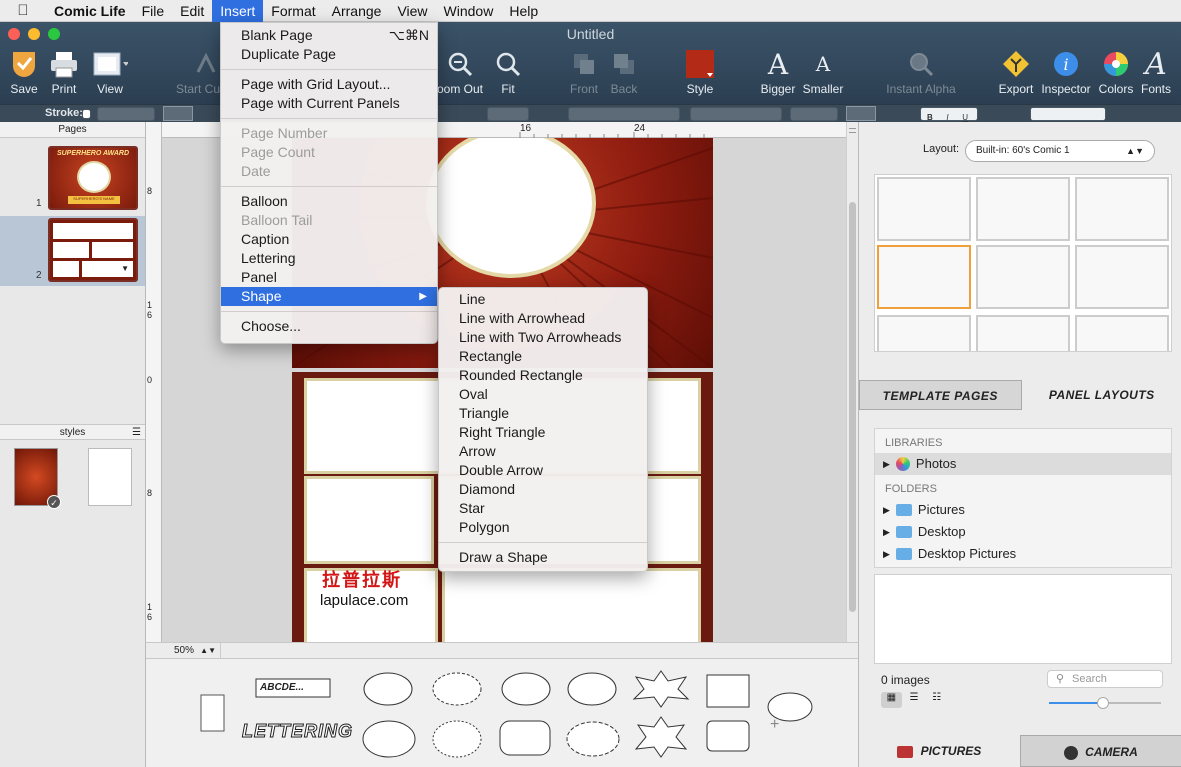 This screenshot has height=767, width=1181. I want to click on speech-balloon, so click(388, 689).